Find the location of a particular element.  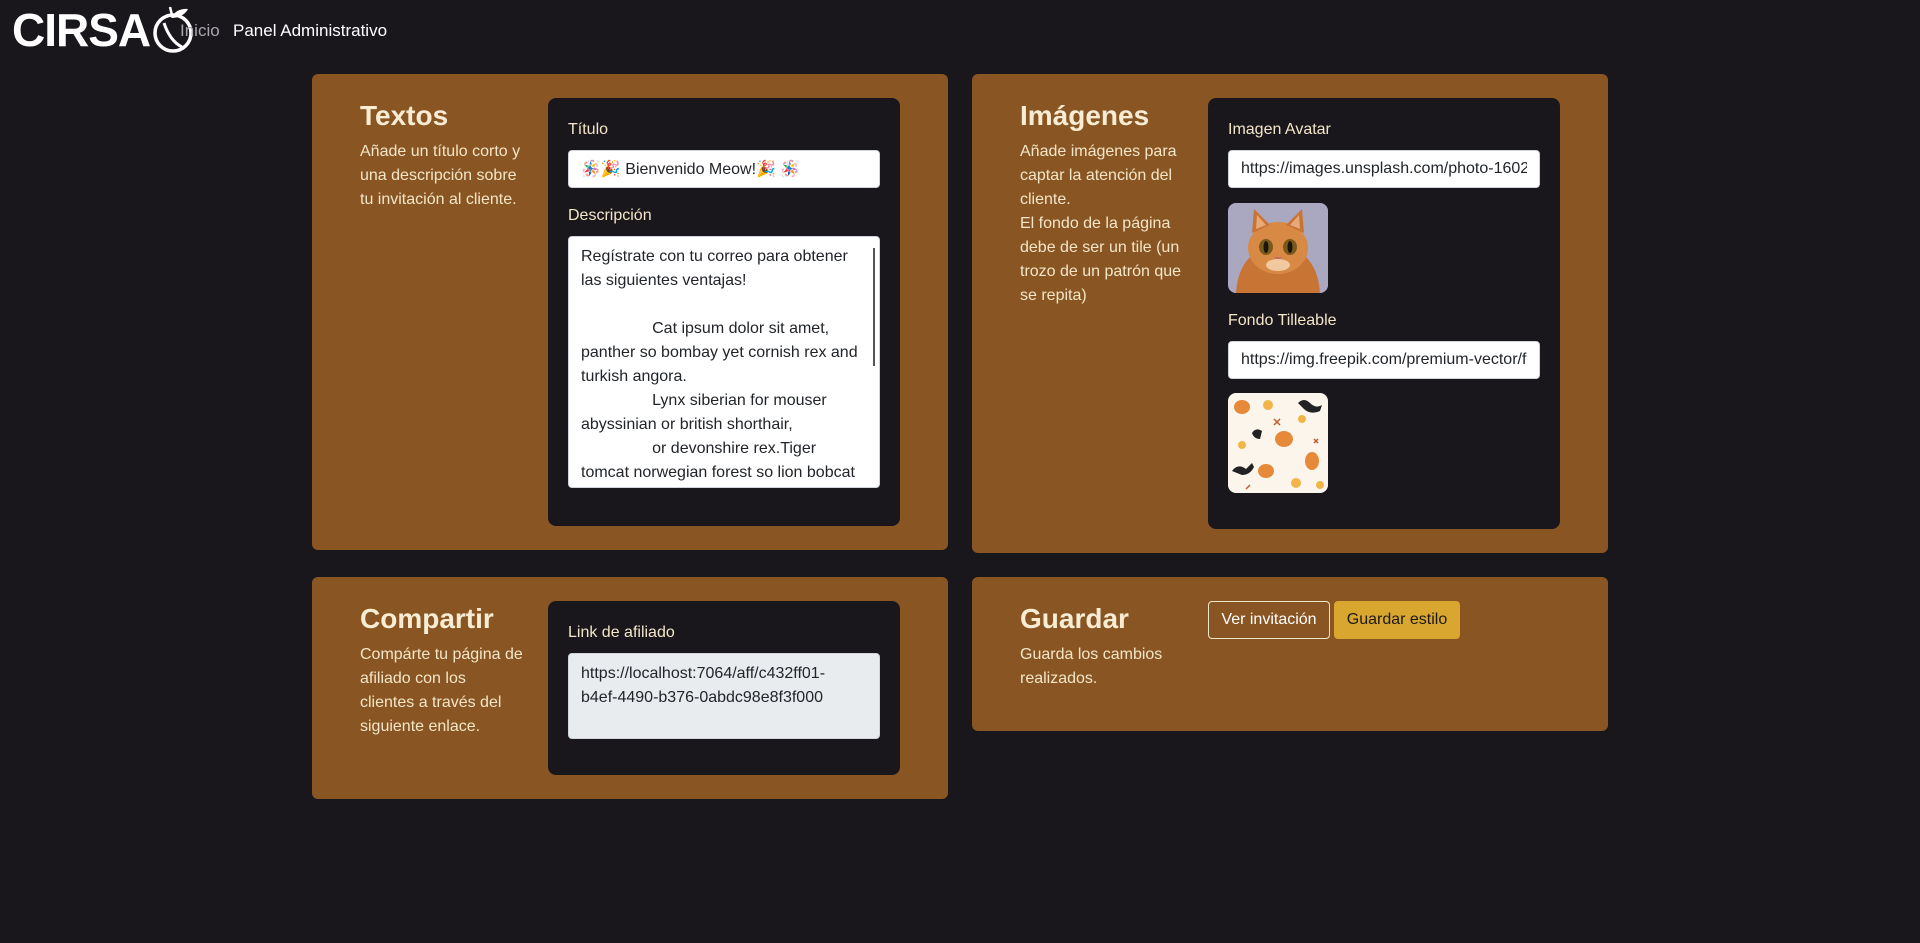

brand-logo: CIRSA is located at coordinates (103, 30).